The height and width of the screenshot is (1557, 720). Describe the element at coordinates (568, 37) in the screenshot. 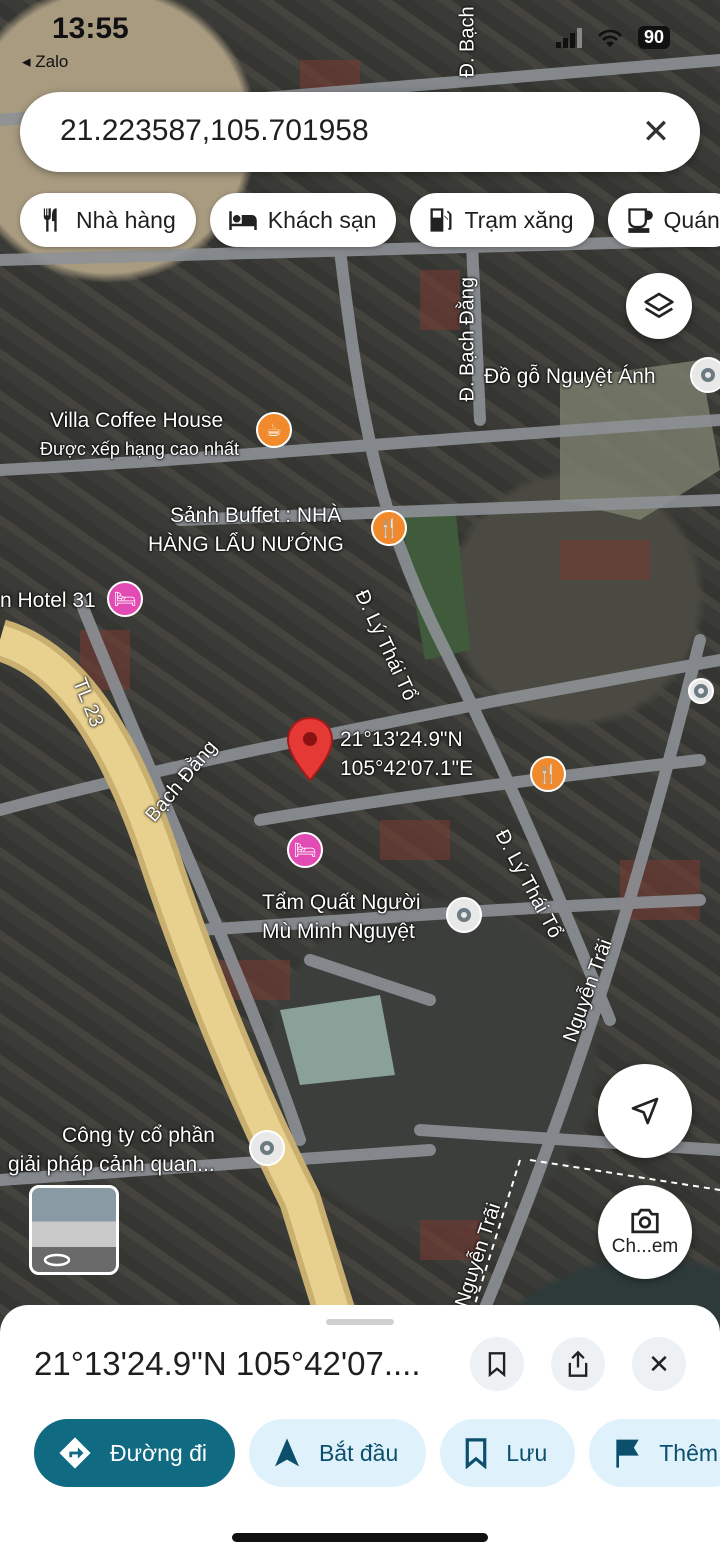

I see `signal-icon` at that location.